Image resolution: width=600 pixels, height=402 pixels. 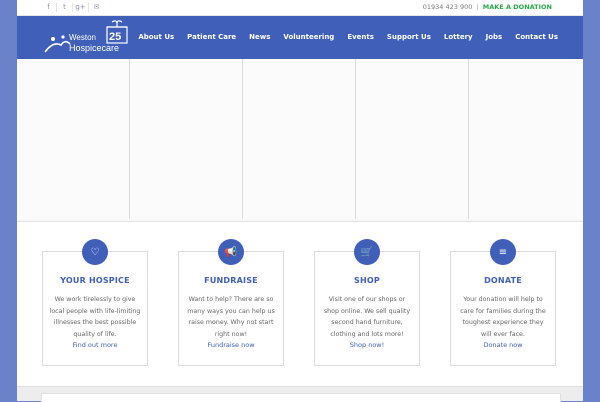 What do you see at coordinates (231, 345) in the screenshot?
I see `fundraise-now-link: Fundraise now` at bounding box center [231, 345].